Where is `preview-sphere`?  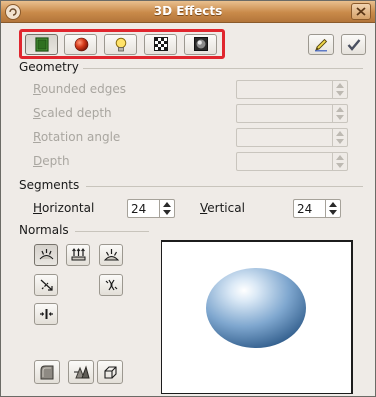 preview-sphere is located at coordinates (256, 308).